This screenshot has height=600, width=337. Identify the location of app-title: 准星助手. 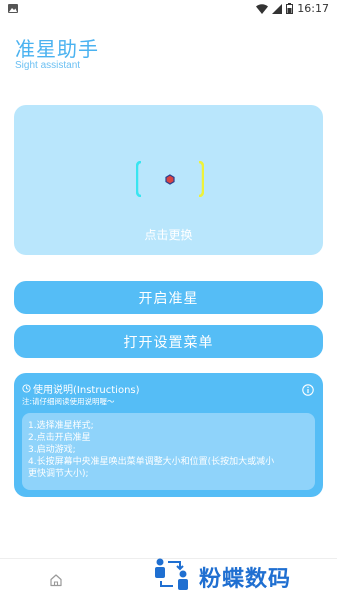
(57, 49).